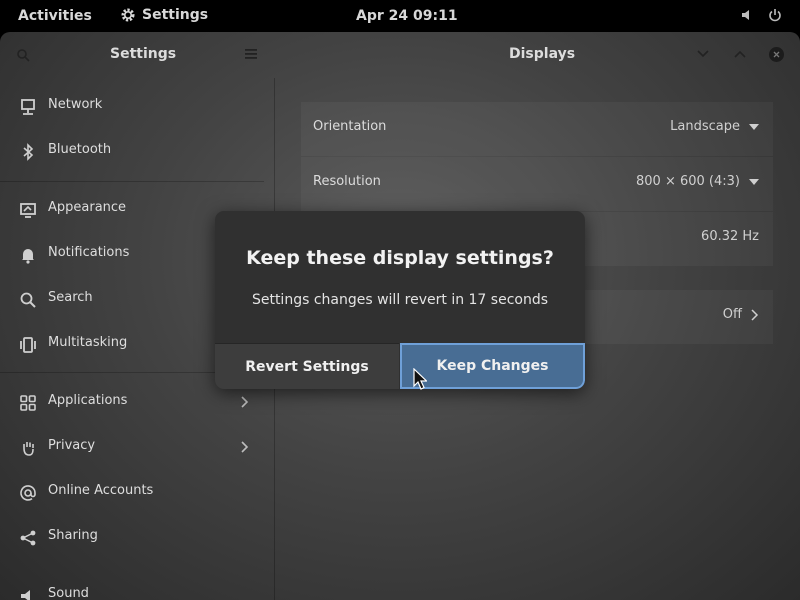  I want to click on sidebar-item-label: Search, so click(70, 297).